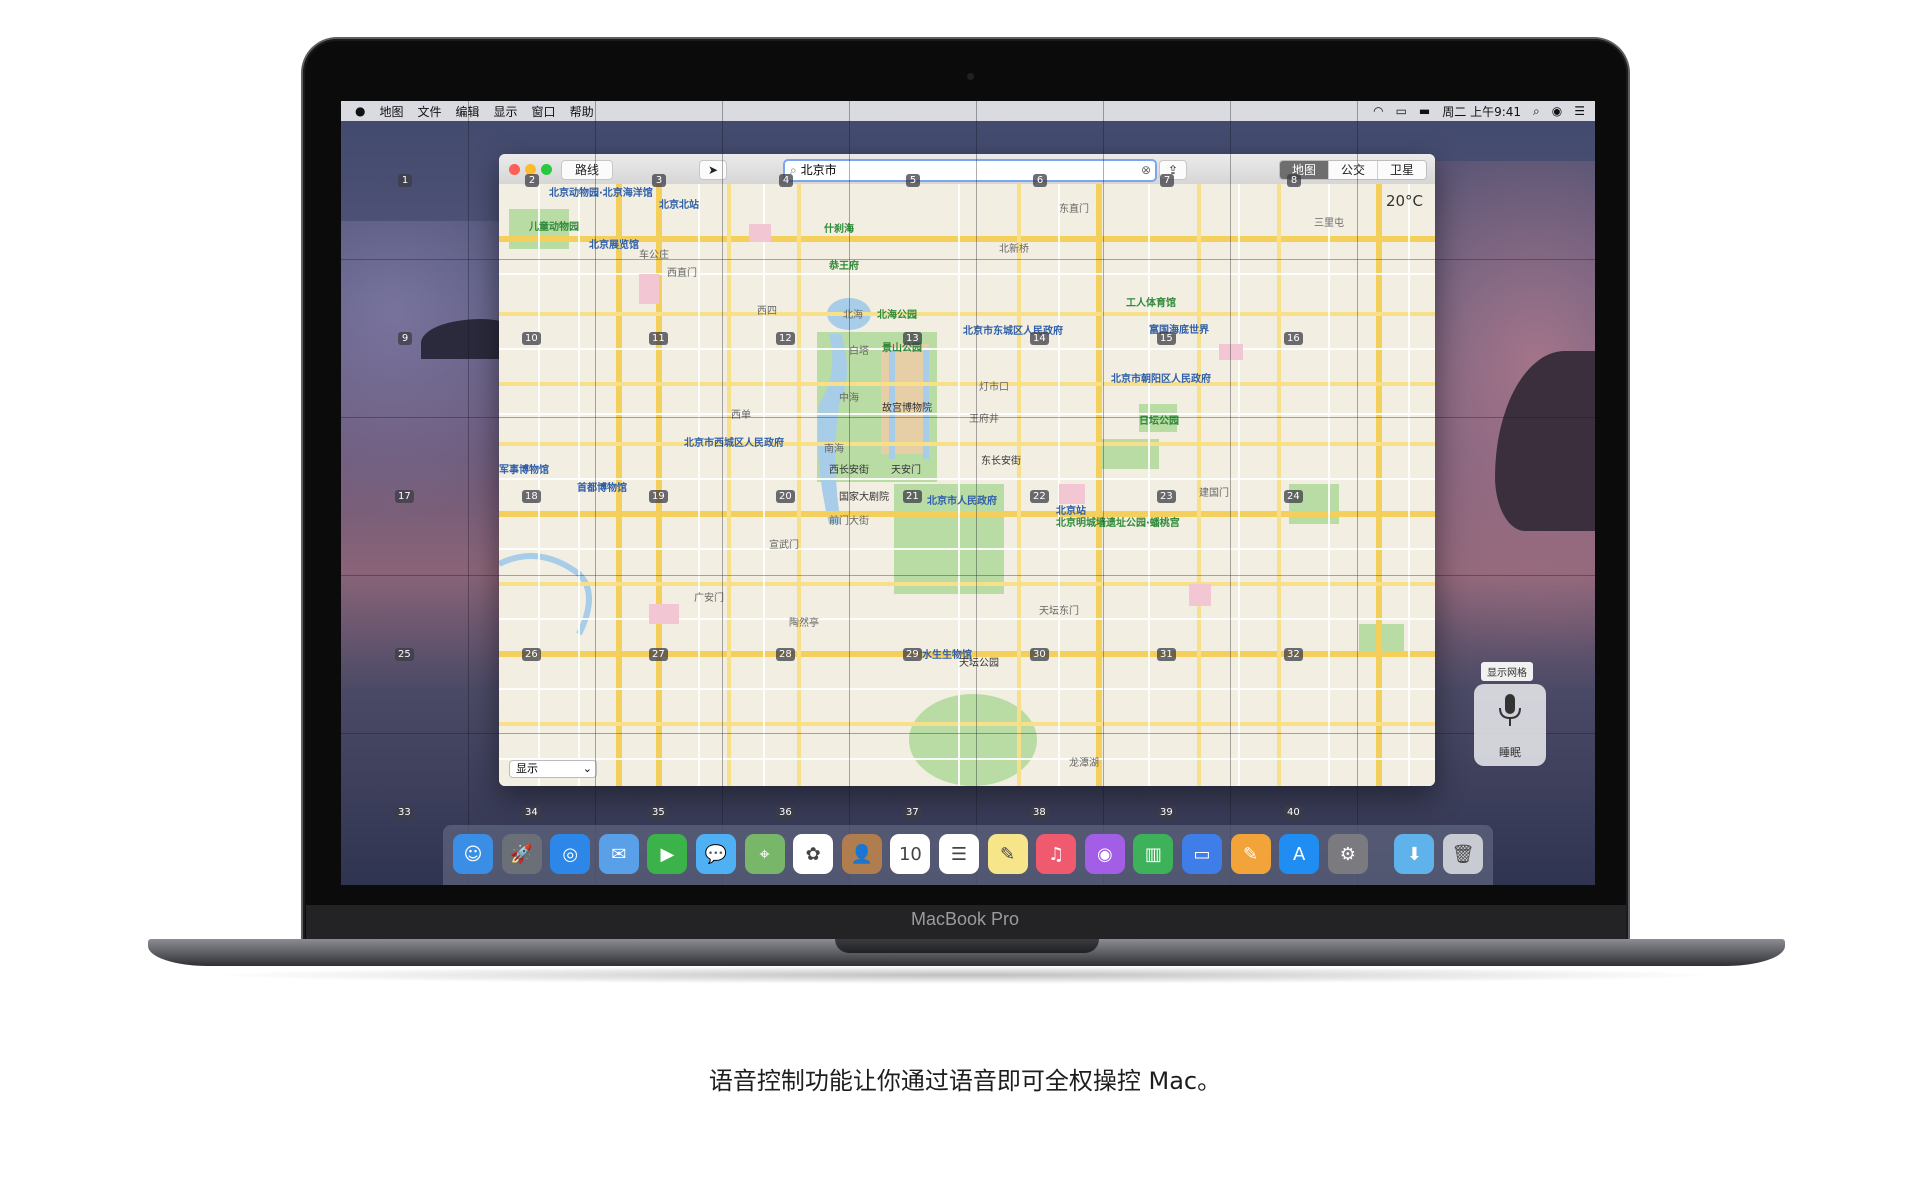  What do you see at coordinates (1166, 812) in the screenshot?
I see `grid-label: 39` at bounding box center [1166, 812].